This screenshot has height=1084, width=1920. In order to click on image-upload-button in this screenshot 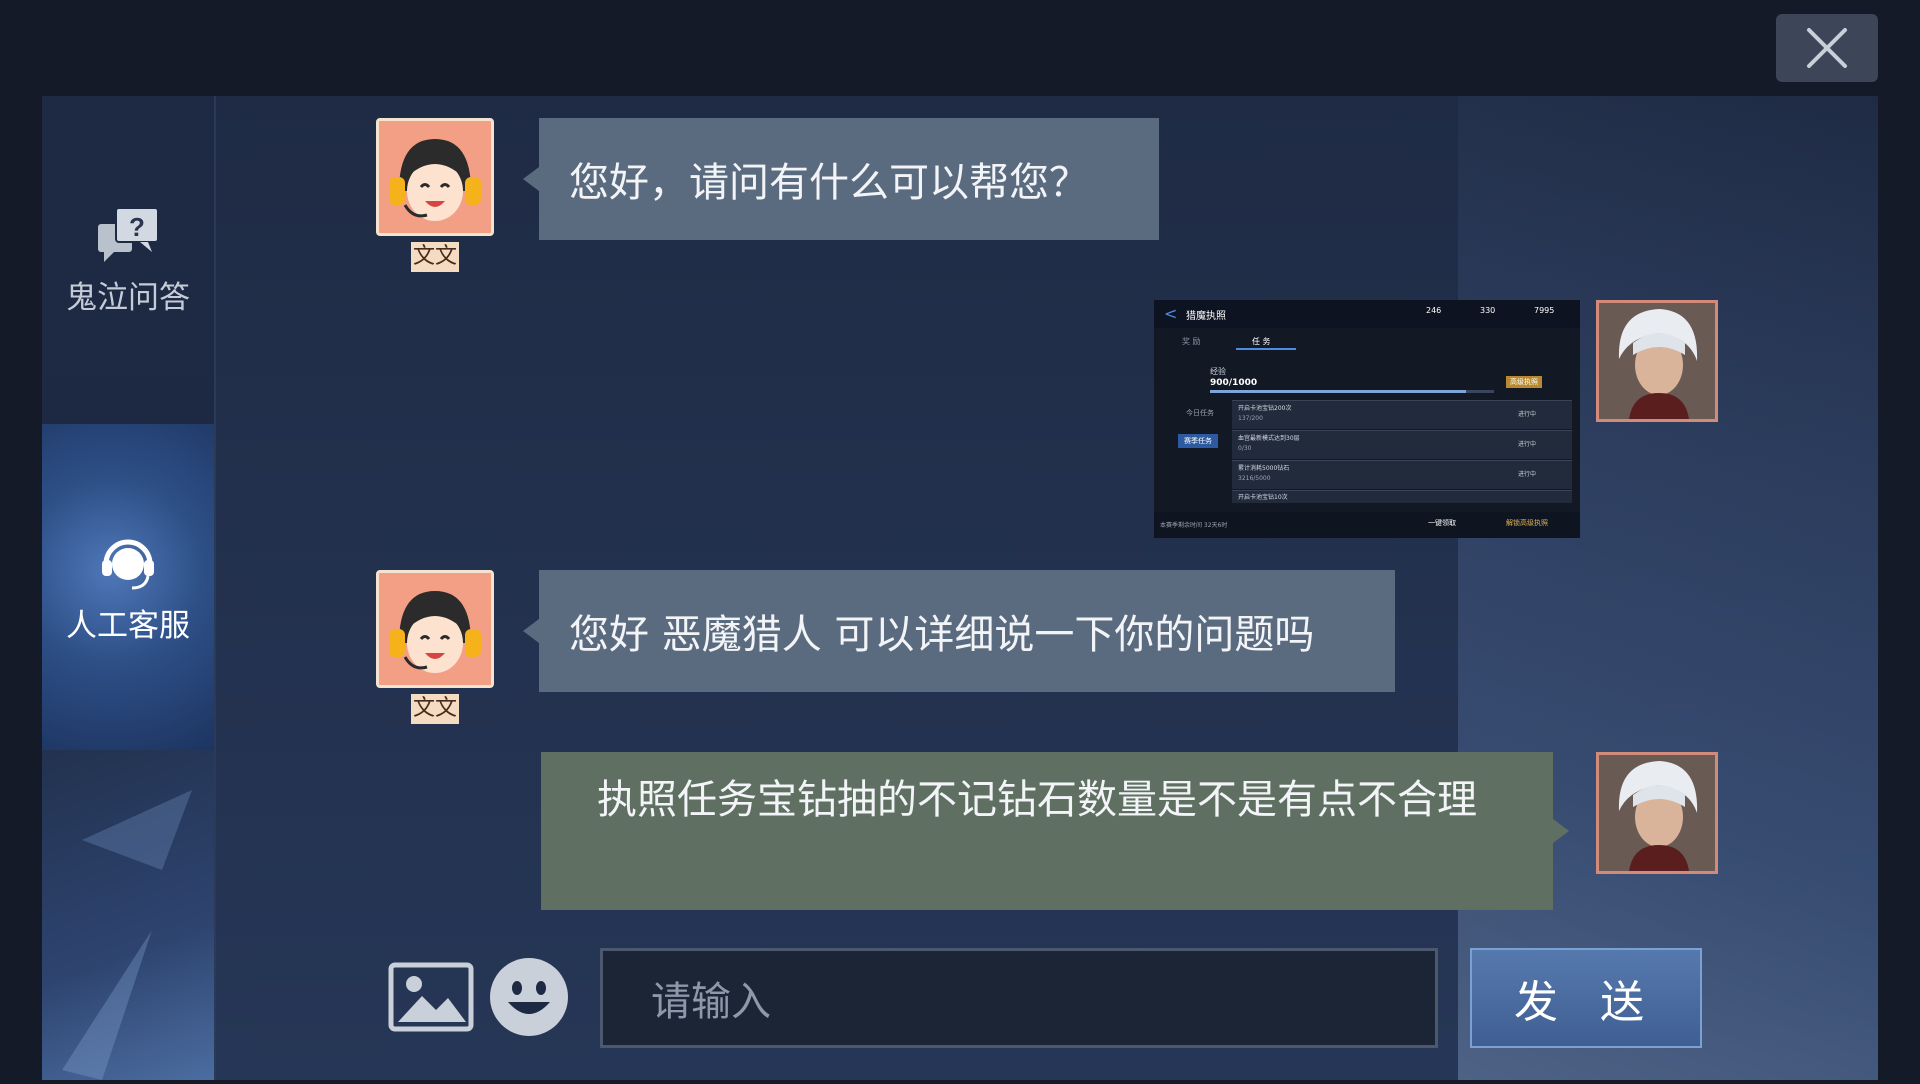, I will do `click(431, 999)`.